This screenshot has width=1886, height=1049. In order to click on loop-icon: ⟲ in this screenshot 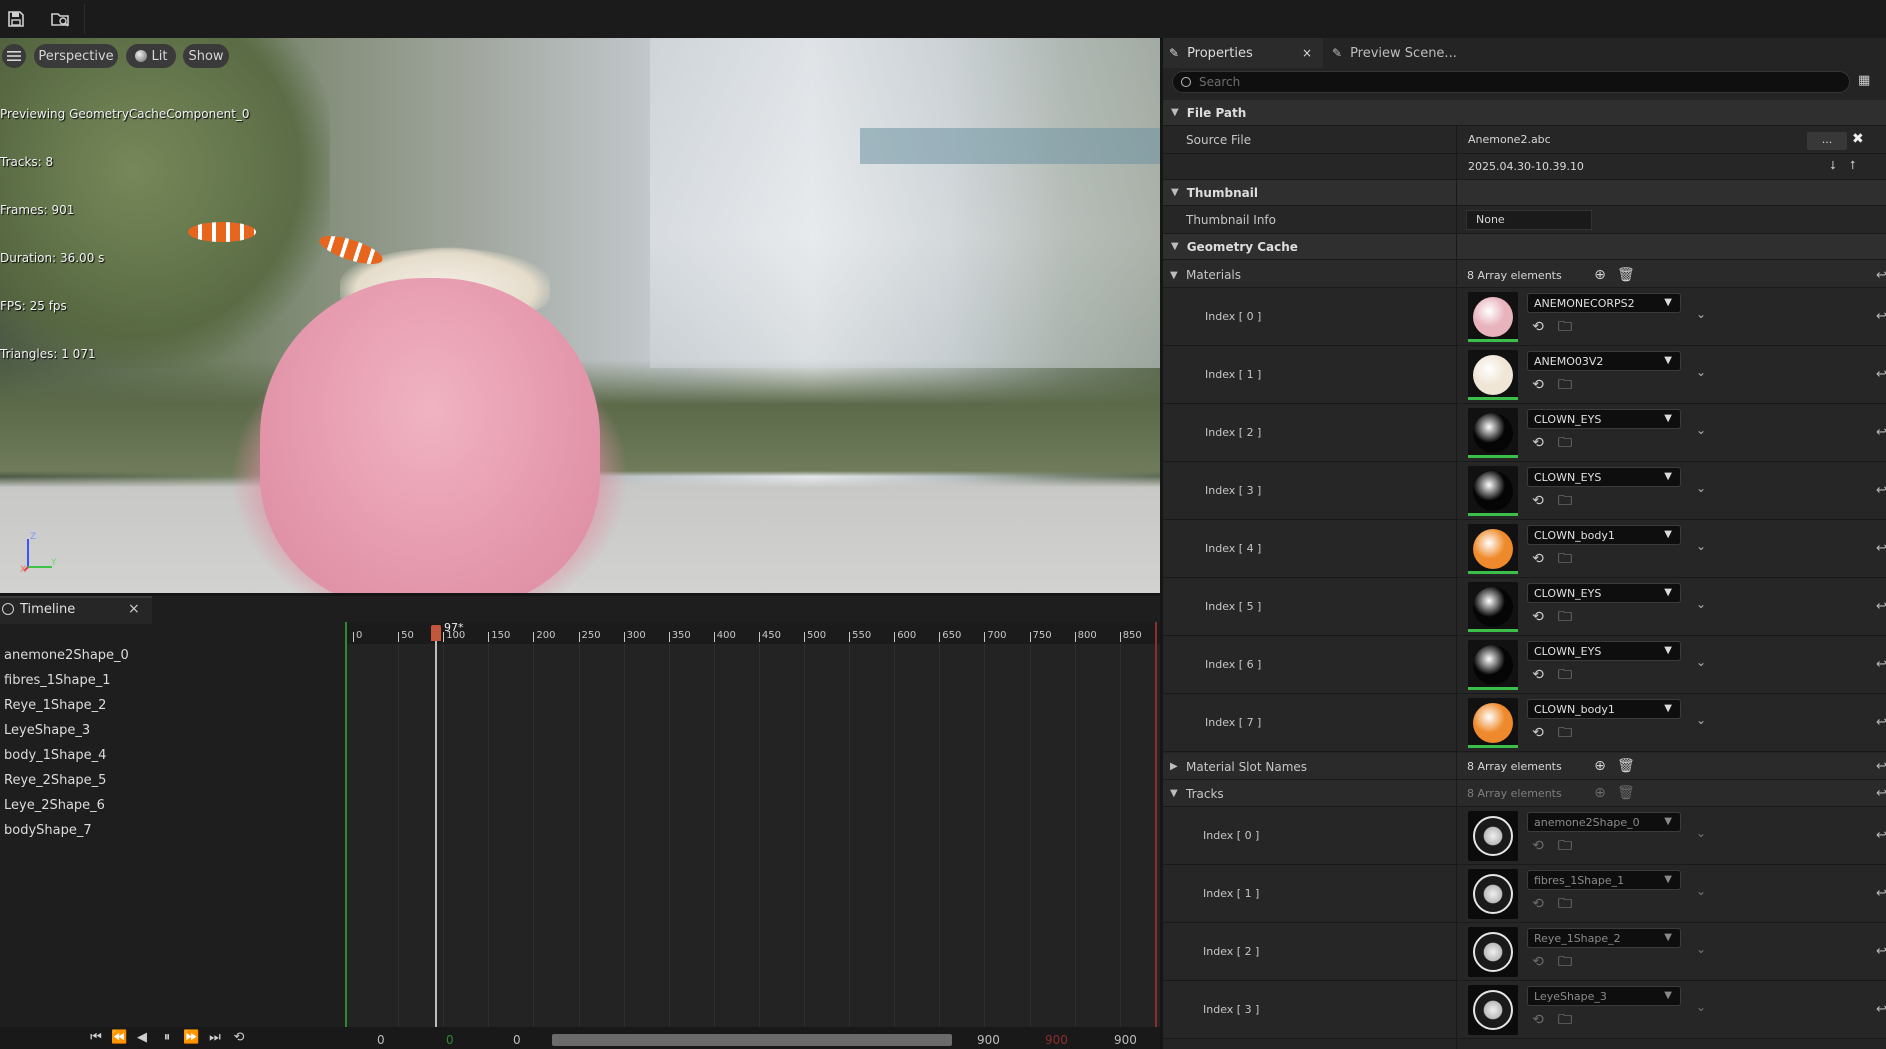, I will do `click(239, 1038)`.